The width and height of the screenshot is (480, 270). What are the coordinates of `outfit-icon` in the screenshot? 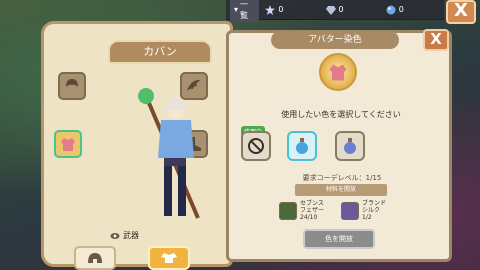 It's located at (169, 258).